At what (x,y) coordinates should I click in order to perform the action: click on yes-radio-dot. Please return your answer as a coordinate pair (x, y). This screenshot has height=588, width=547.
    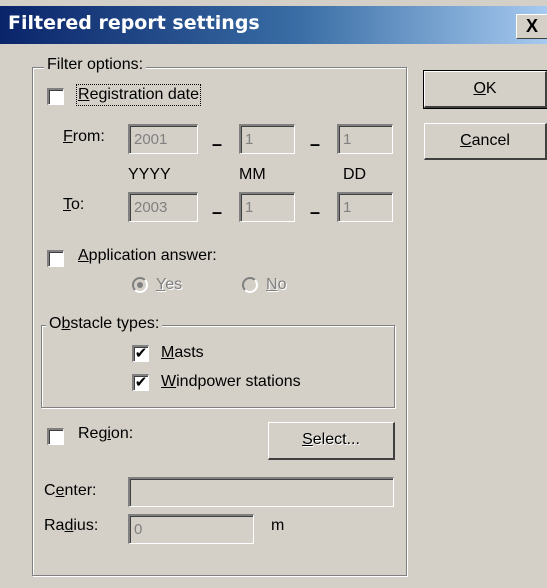
    Looking at the image, I should click on (140, 285).